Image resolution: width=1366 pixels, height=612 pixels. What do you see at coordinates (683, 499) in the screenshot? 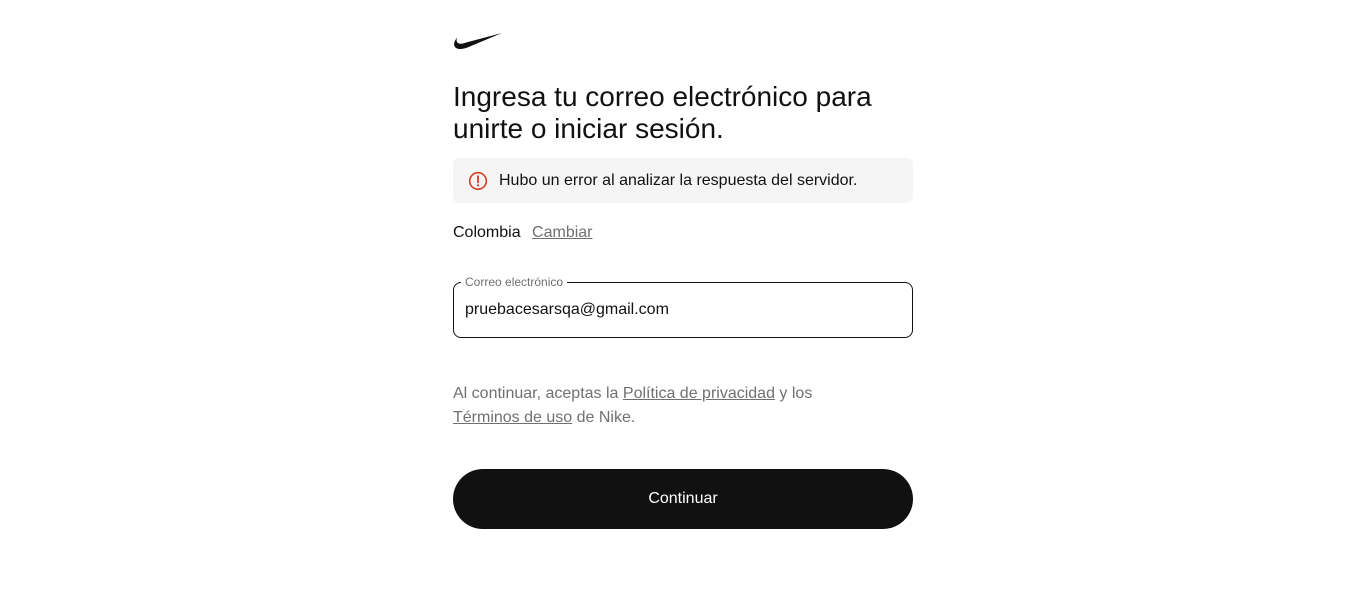
I see `continue-button: Continuar` at bounding box center [683, 499].